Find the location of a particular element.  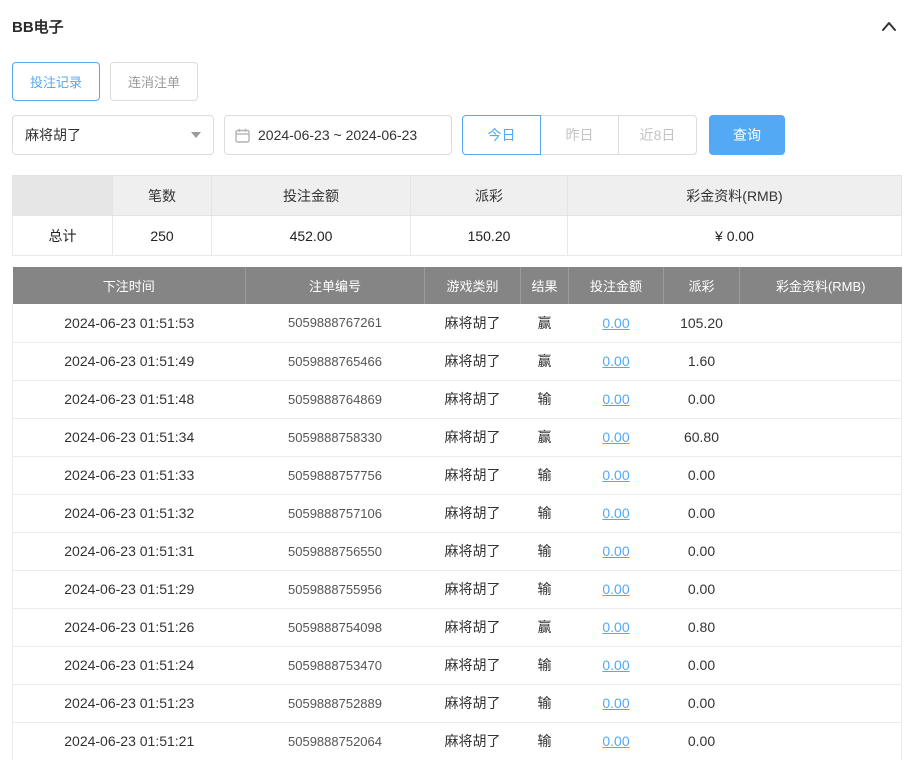

cell-bet-time: 2024-06-23 01:51:34 is located at coordinates (129, 437).